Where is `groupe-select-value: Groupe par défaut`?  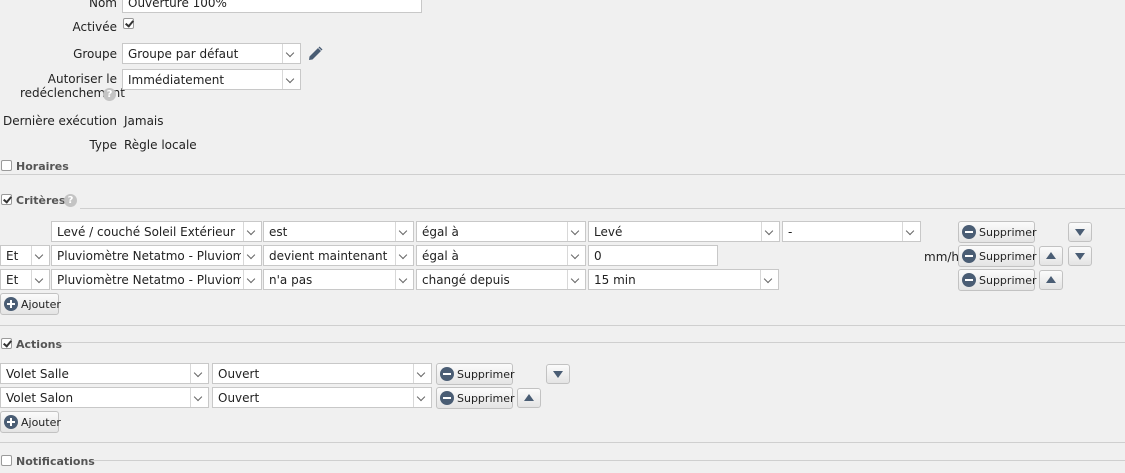 groupe-select-value: Groupe par défaut is located at coordinates (183, 54).